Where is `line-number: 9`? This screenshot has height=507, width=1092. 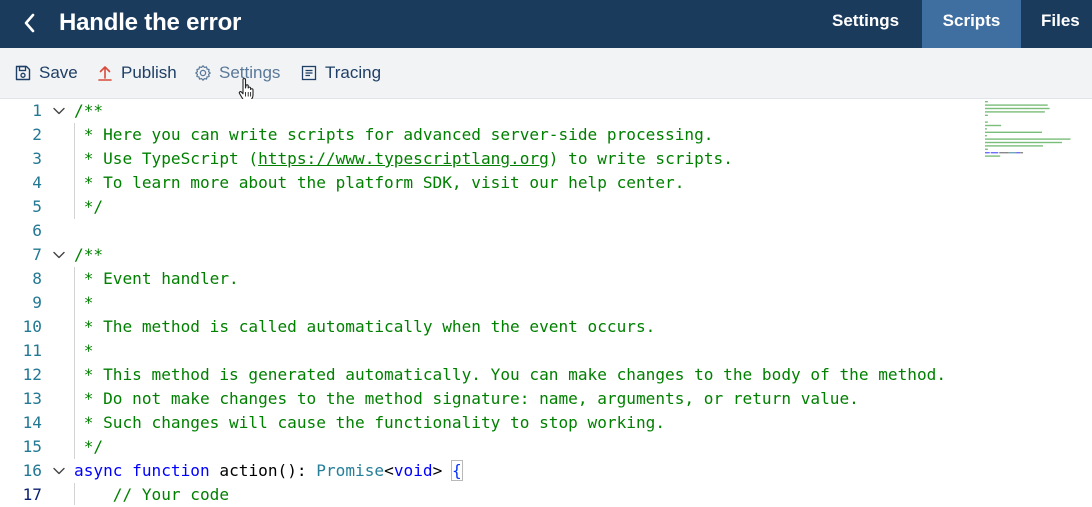 line-number: 9 is located at coordinates (37, 302).